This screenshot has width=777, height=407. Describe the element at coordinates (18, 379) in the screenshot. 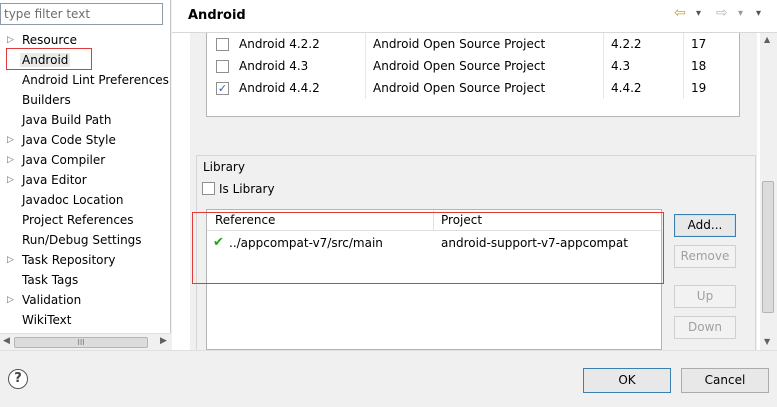

I see `help-icon: ?` at that location.